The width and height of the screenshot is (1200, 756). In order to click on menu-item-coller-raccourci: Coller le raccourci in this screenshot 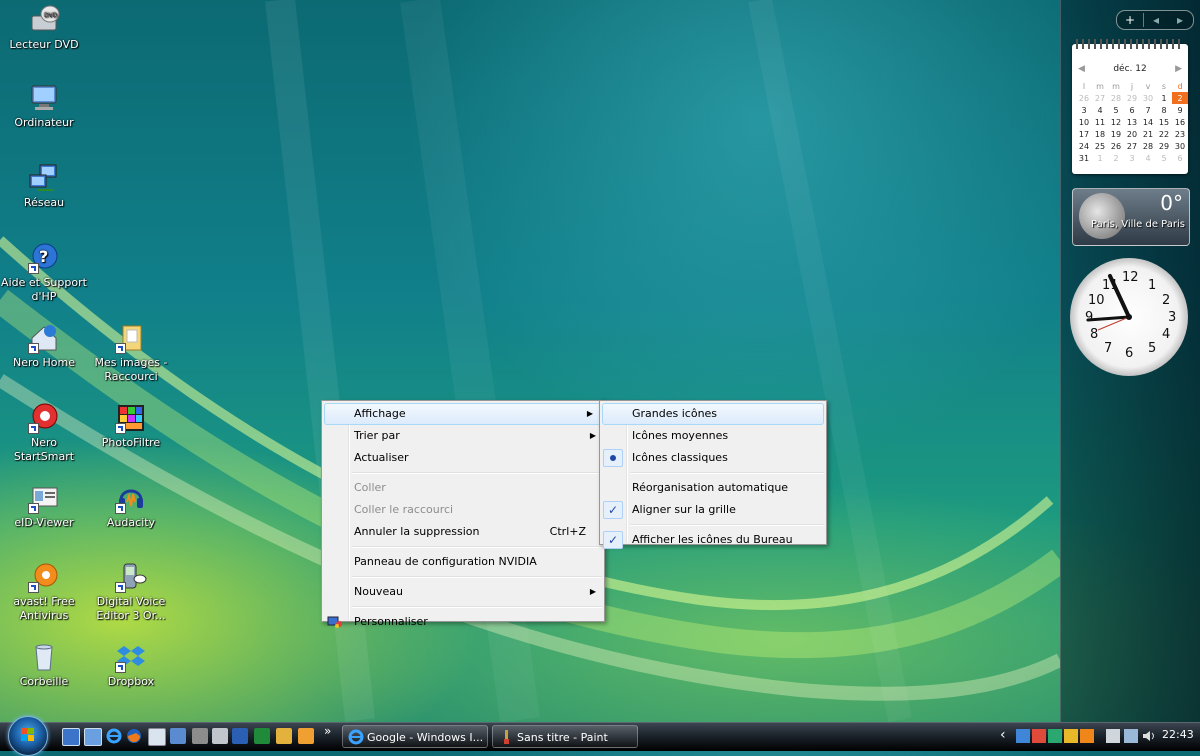, I will do `click(463, 510)`.